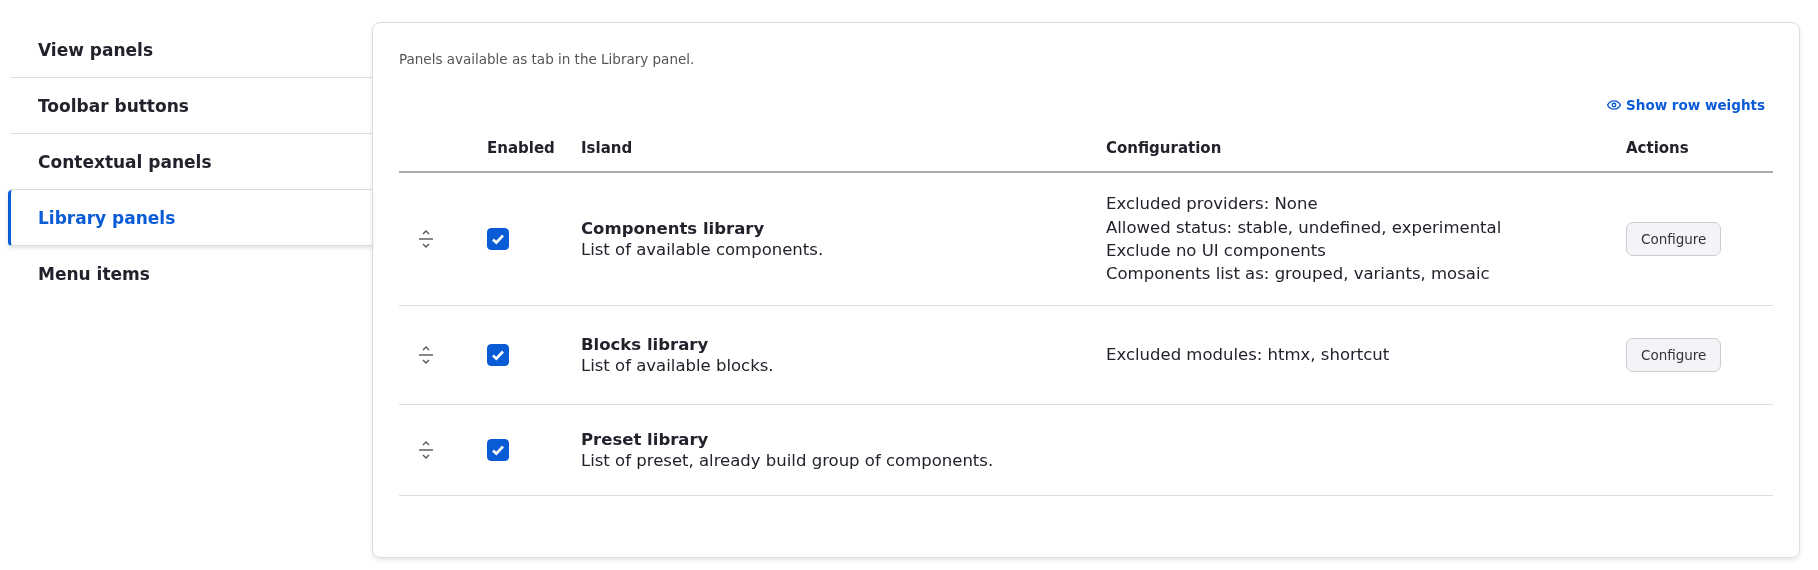 This screenshot has height=570, width=1818. Describe the element at coordinates (645, 344) in the screenshot. I see `island-title: Blocks library` at that location.